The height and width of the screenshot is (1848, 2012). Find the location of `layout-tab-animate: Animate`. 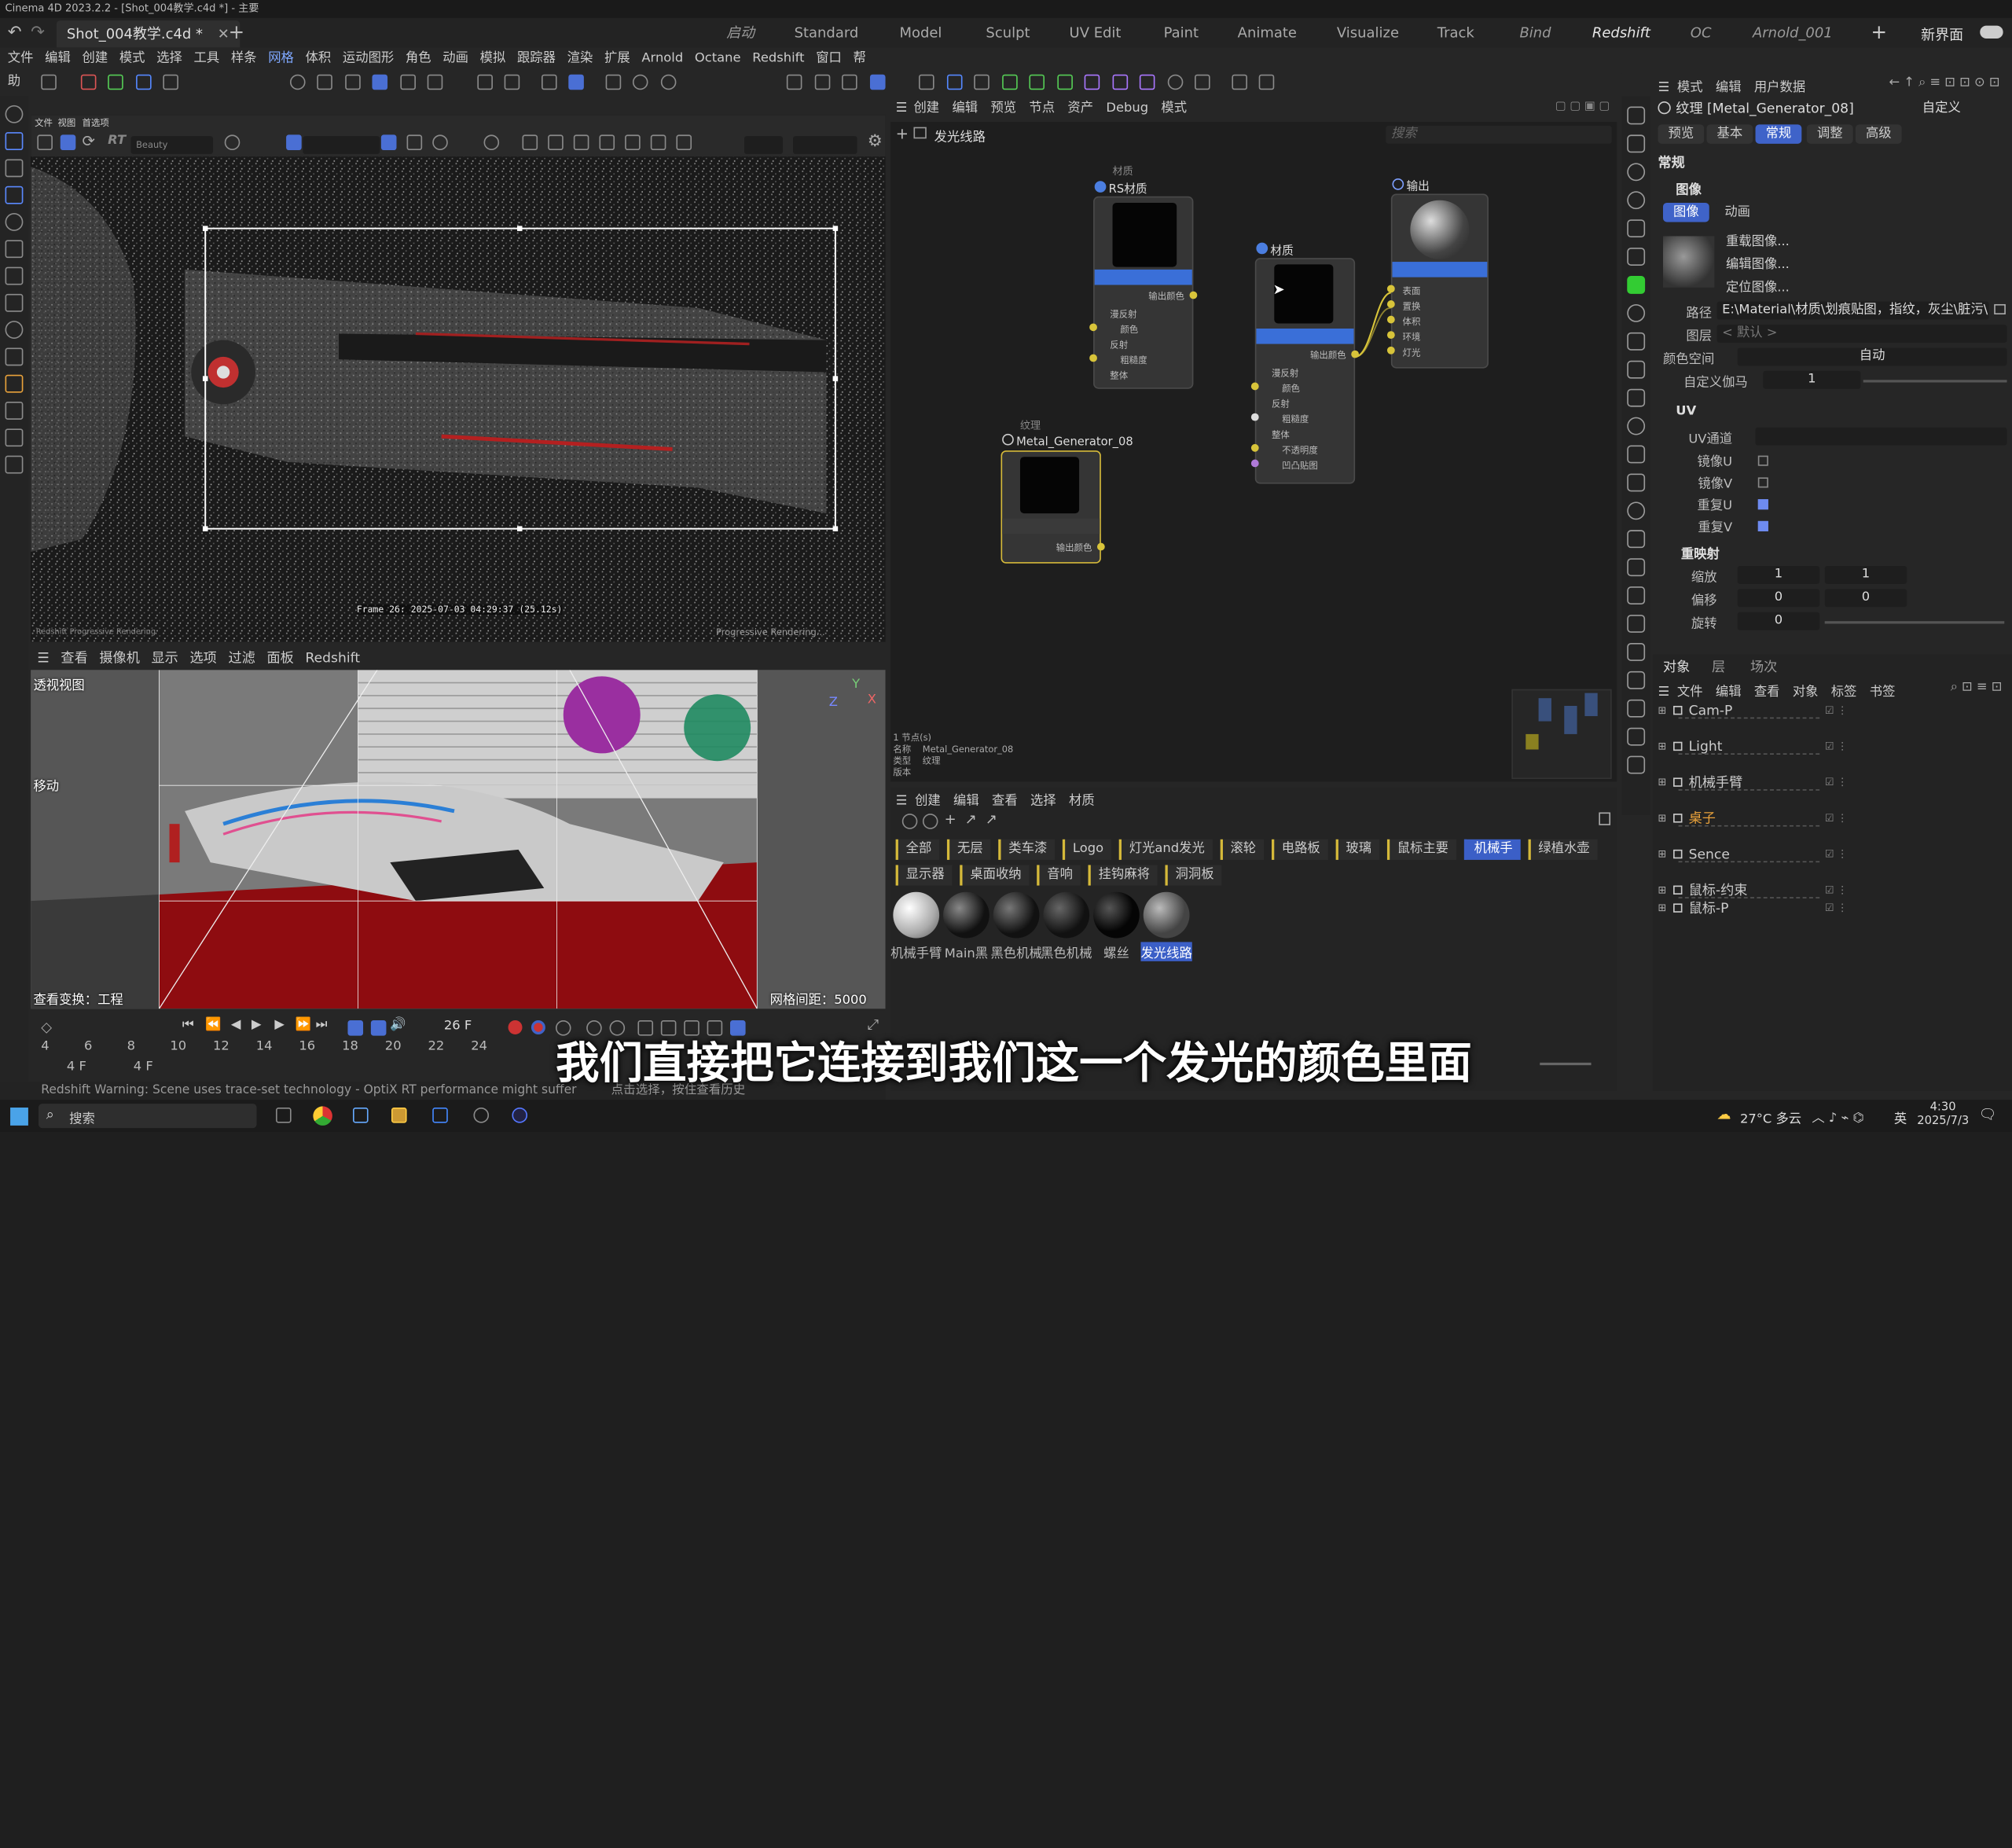

layout-tab-animate: Animate is located at coordinates (1267, 33).